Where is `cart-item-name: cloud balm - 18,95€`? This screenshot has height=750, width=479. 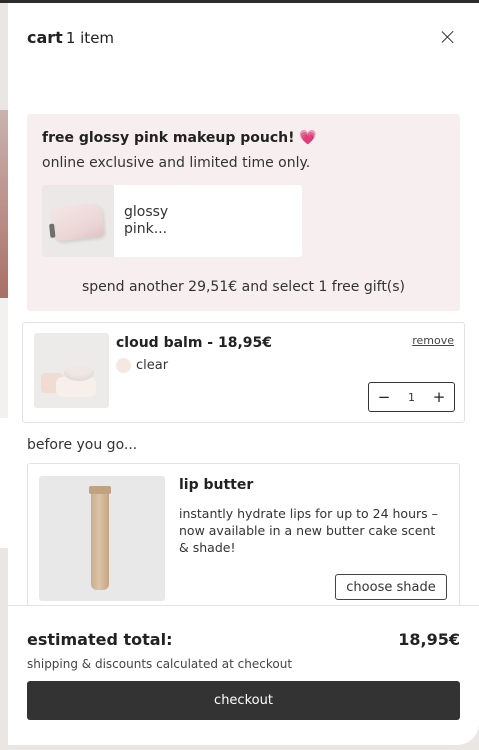 cart-item-name: cloud balm - 18,95€ is located at coordinates (194, 343).